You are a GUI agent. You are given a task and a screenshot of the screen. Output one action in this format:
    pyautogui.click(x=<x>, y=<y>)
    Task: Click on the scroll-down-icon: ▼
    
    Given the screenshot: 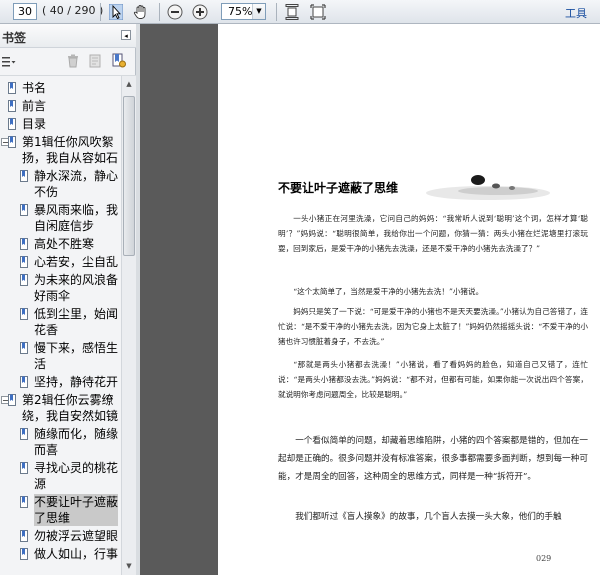 What is the action you would take?
    pyautogui.click(x=129, y=566)
    